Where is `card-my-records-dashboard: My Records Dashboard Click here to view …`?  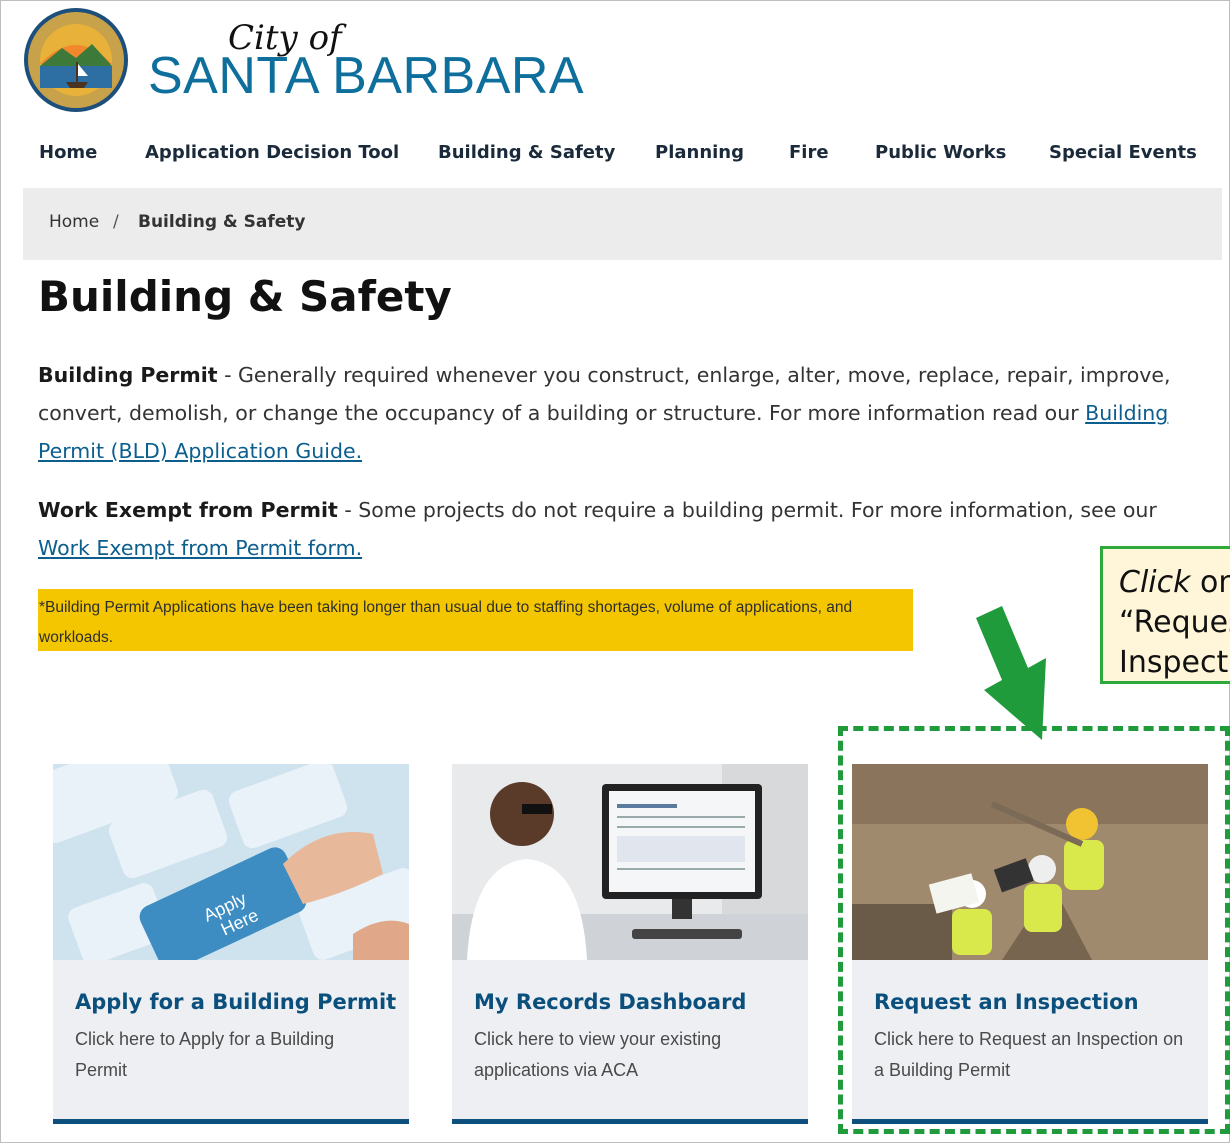
card-my-records-dashboard: My Records Dashboard Click here to view … is located at coordinates (630, 944).